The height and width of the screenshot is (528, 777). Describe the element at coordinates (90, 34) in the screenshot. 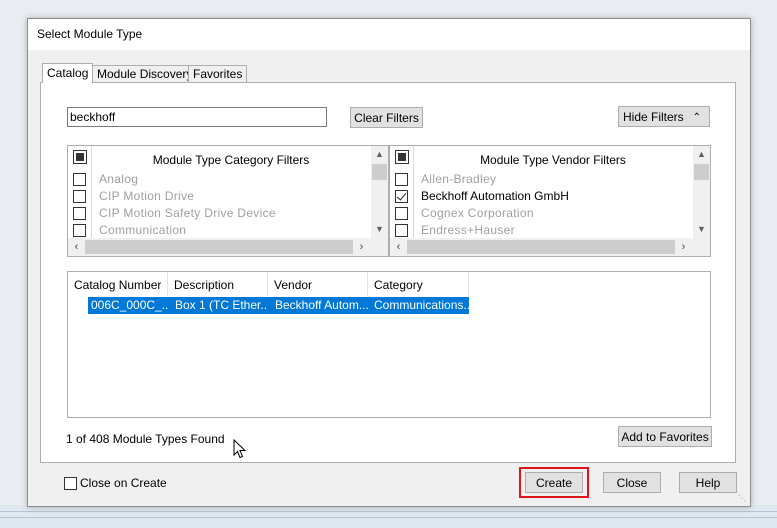

I see `window-title: Select Module Type` at that location.